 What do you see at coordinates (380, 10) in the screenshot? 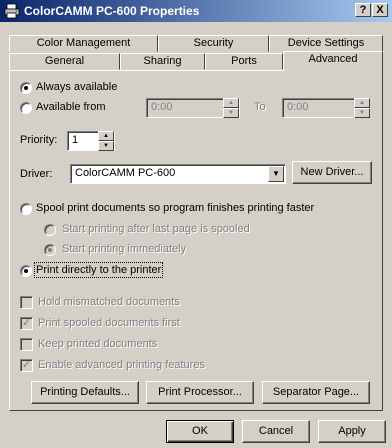
I see `close-button: X` at bounding box center [380, 10].